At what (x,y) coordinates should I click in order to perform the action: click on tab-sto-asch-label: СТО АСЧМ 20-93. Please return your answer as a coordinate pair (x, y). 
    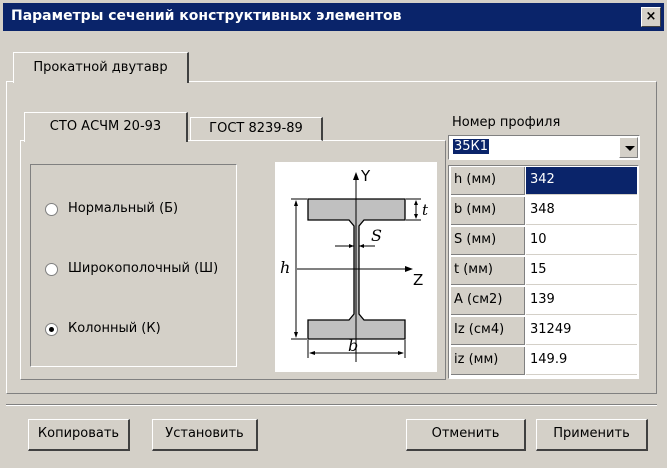
    Looking at the image, I should click on (105, 126).